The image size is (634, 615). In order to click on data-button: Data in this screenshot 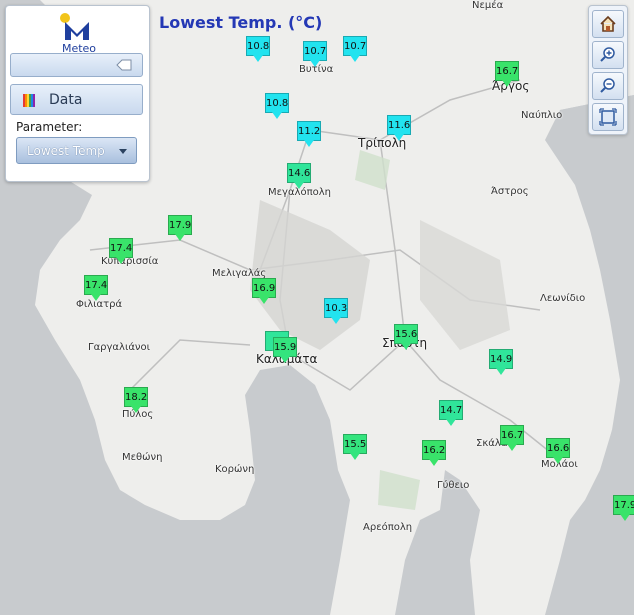, I will do `click(76, 99)`.